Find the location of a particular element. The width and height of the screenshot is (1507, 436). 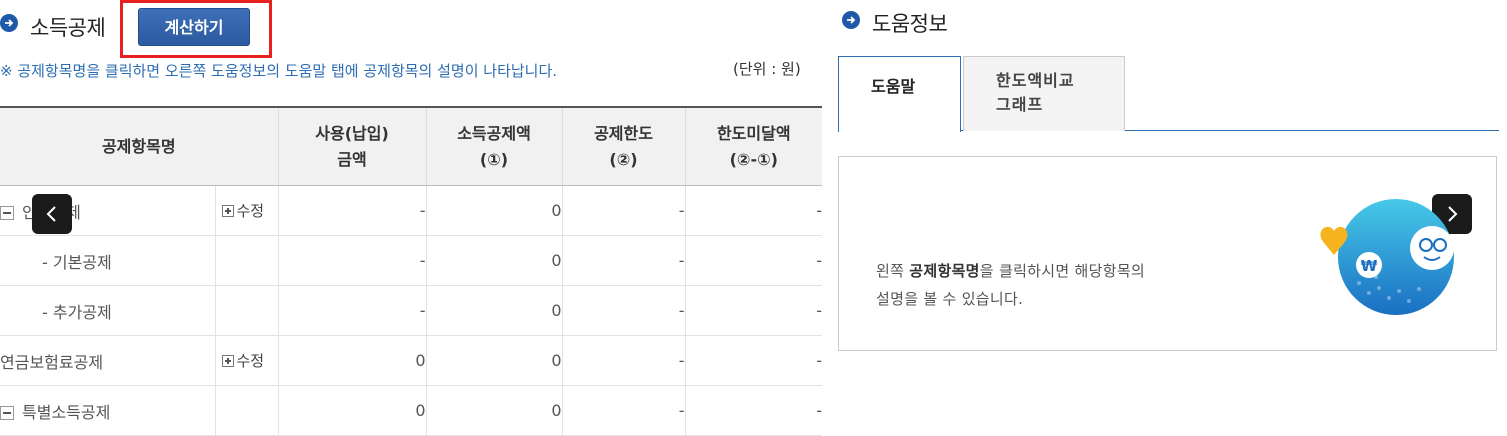

header-deduction-amount: 소득공제액 (①) is located at coordinates (494, 146).